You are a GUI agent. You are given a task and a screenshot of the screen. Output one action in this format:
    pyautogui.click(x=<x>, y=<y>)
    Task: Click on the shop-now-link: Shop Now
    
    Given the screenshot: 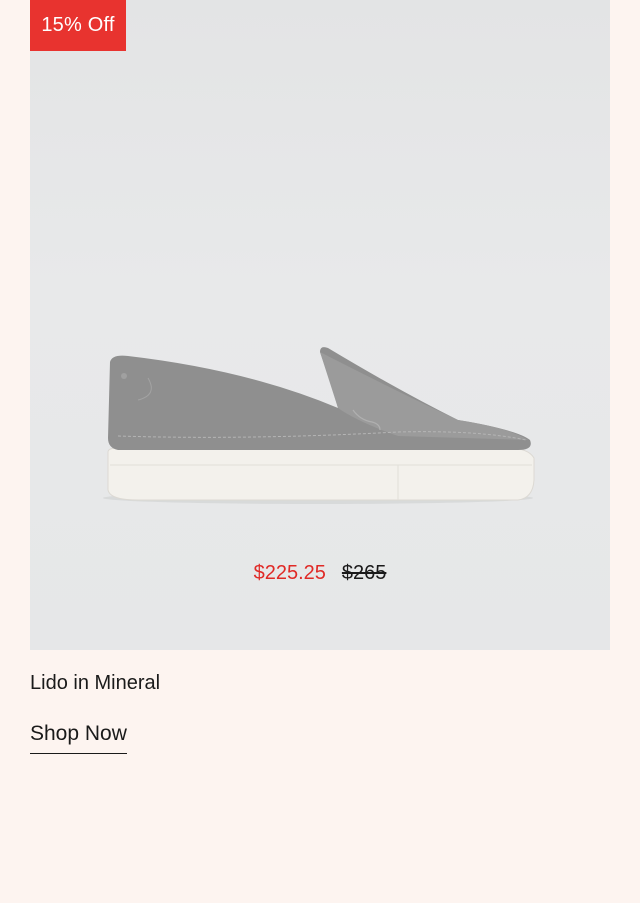 What is the action you would take?
    pyautogui.click(x=78, y=738)
    